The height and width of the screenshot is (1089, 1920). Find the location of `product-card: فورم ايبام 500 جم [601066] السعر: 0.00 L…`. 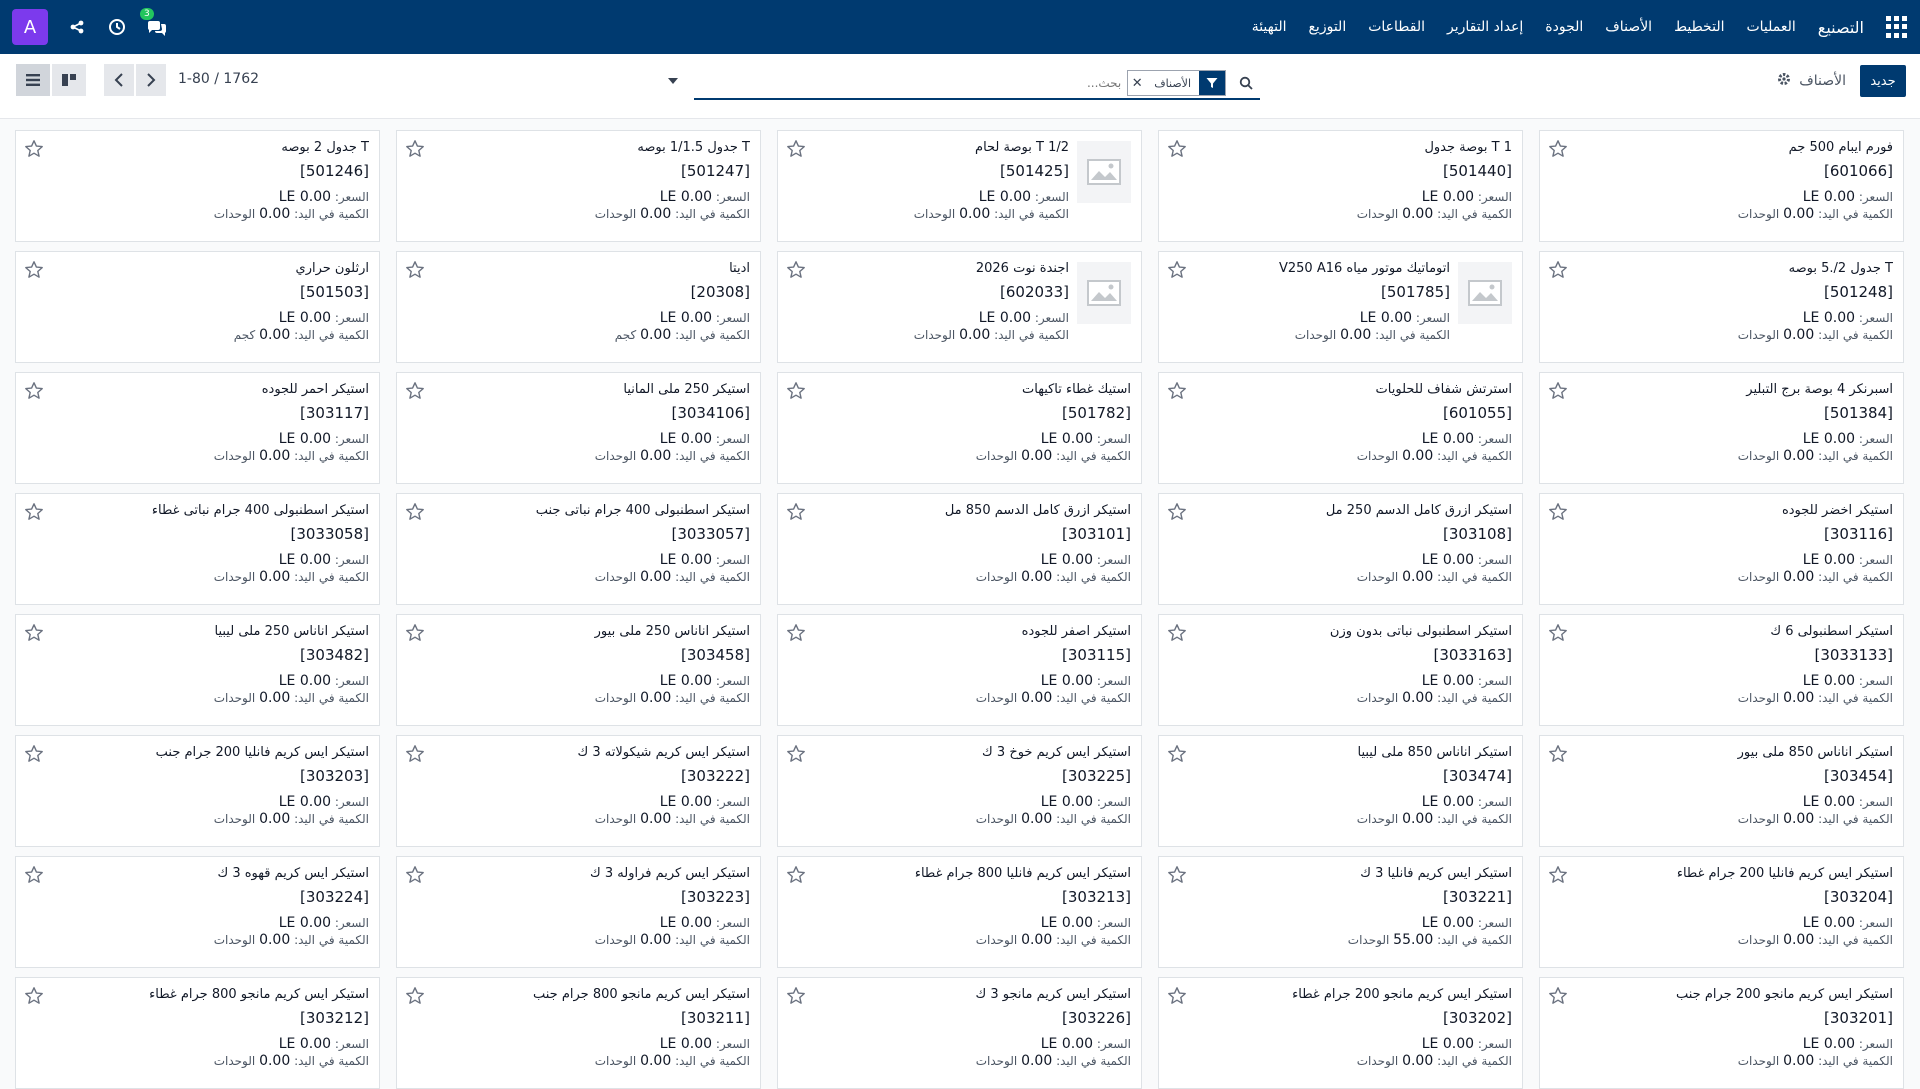

product-card: فورم ايبام 500 جم [601066] السعر: 0.00 L… is located at coordinates (1721, 186).